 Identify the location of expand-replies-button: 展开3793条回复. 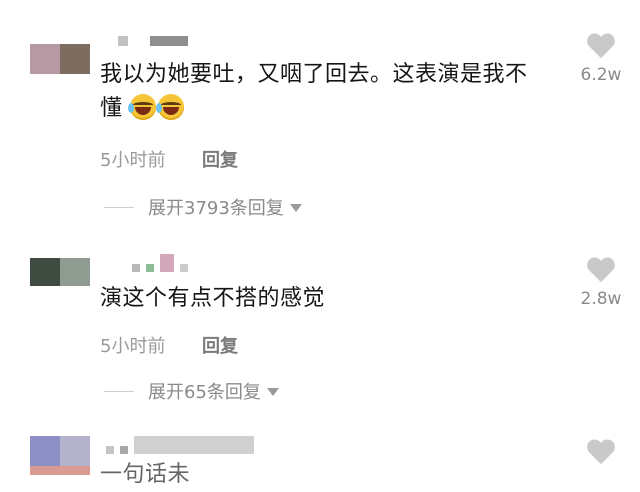
(203, 207).